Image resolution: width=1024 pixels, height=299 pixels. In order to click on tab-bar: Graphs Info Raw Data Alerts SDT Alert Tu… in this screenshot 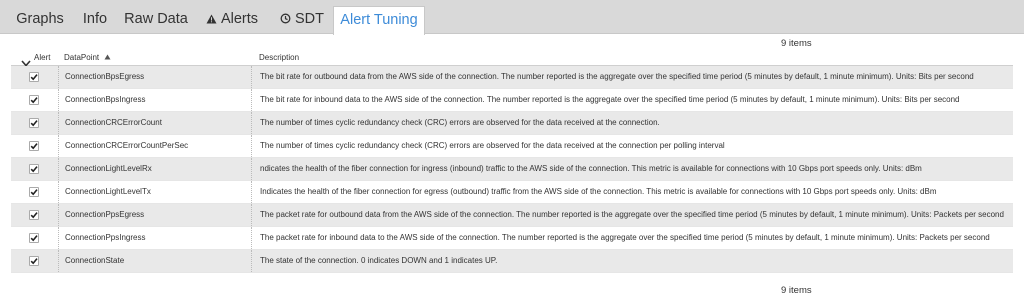, I will do `click(512, 17)`.